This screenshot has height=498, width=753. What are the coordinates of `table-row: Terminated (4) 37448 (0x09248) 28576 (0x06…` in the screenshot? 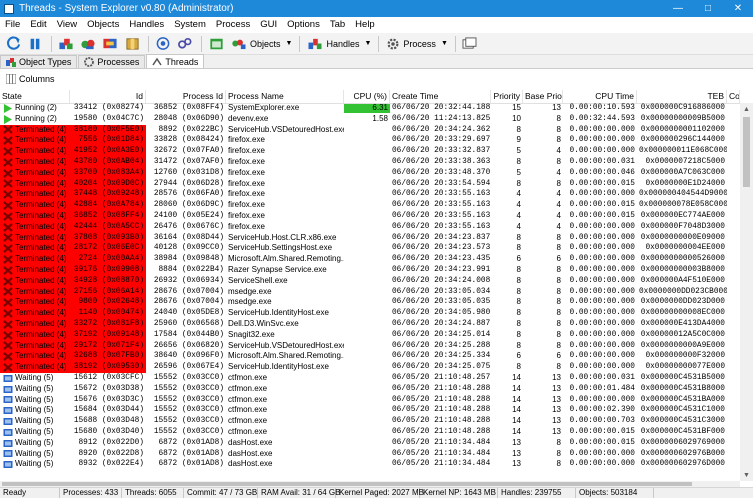 It's located at (370, 195).